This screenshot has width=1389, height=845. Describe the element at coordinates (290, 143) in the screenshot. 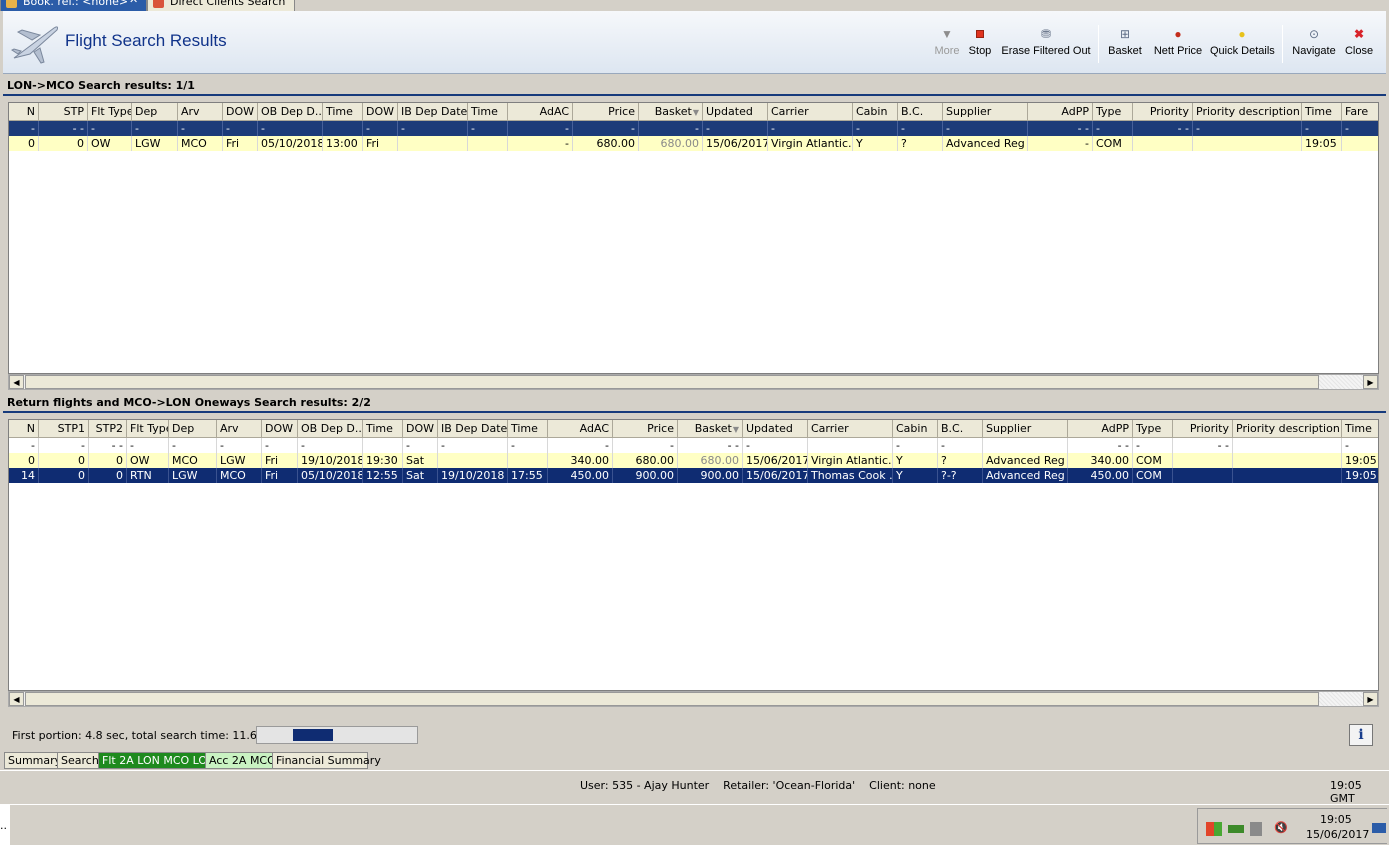

I see `table-cell: 05/10/2018` at that location.